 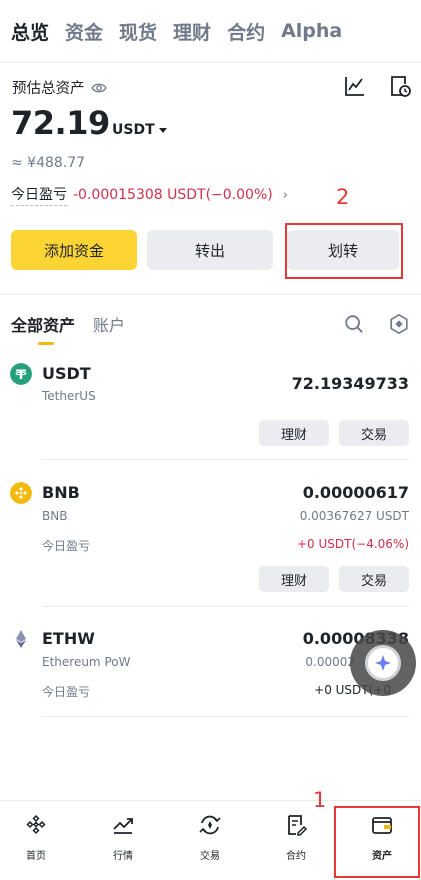 What do you see at coordinates (210, 837) in the screenshot?
I see `nav-trade: 交易` at bounding box center [210, 837].